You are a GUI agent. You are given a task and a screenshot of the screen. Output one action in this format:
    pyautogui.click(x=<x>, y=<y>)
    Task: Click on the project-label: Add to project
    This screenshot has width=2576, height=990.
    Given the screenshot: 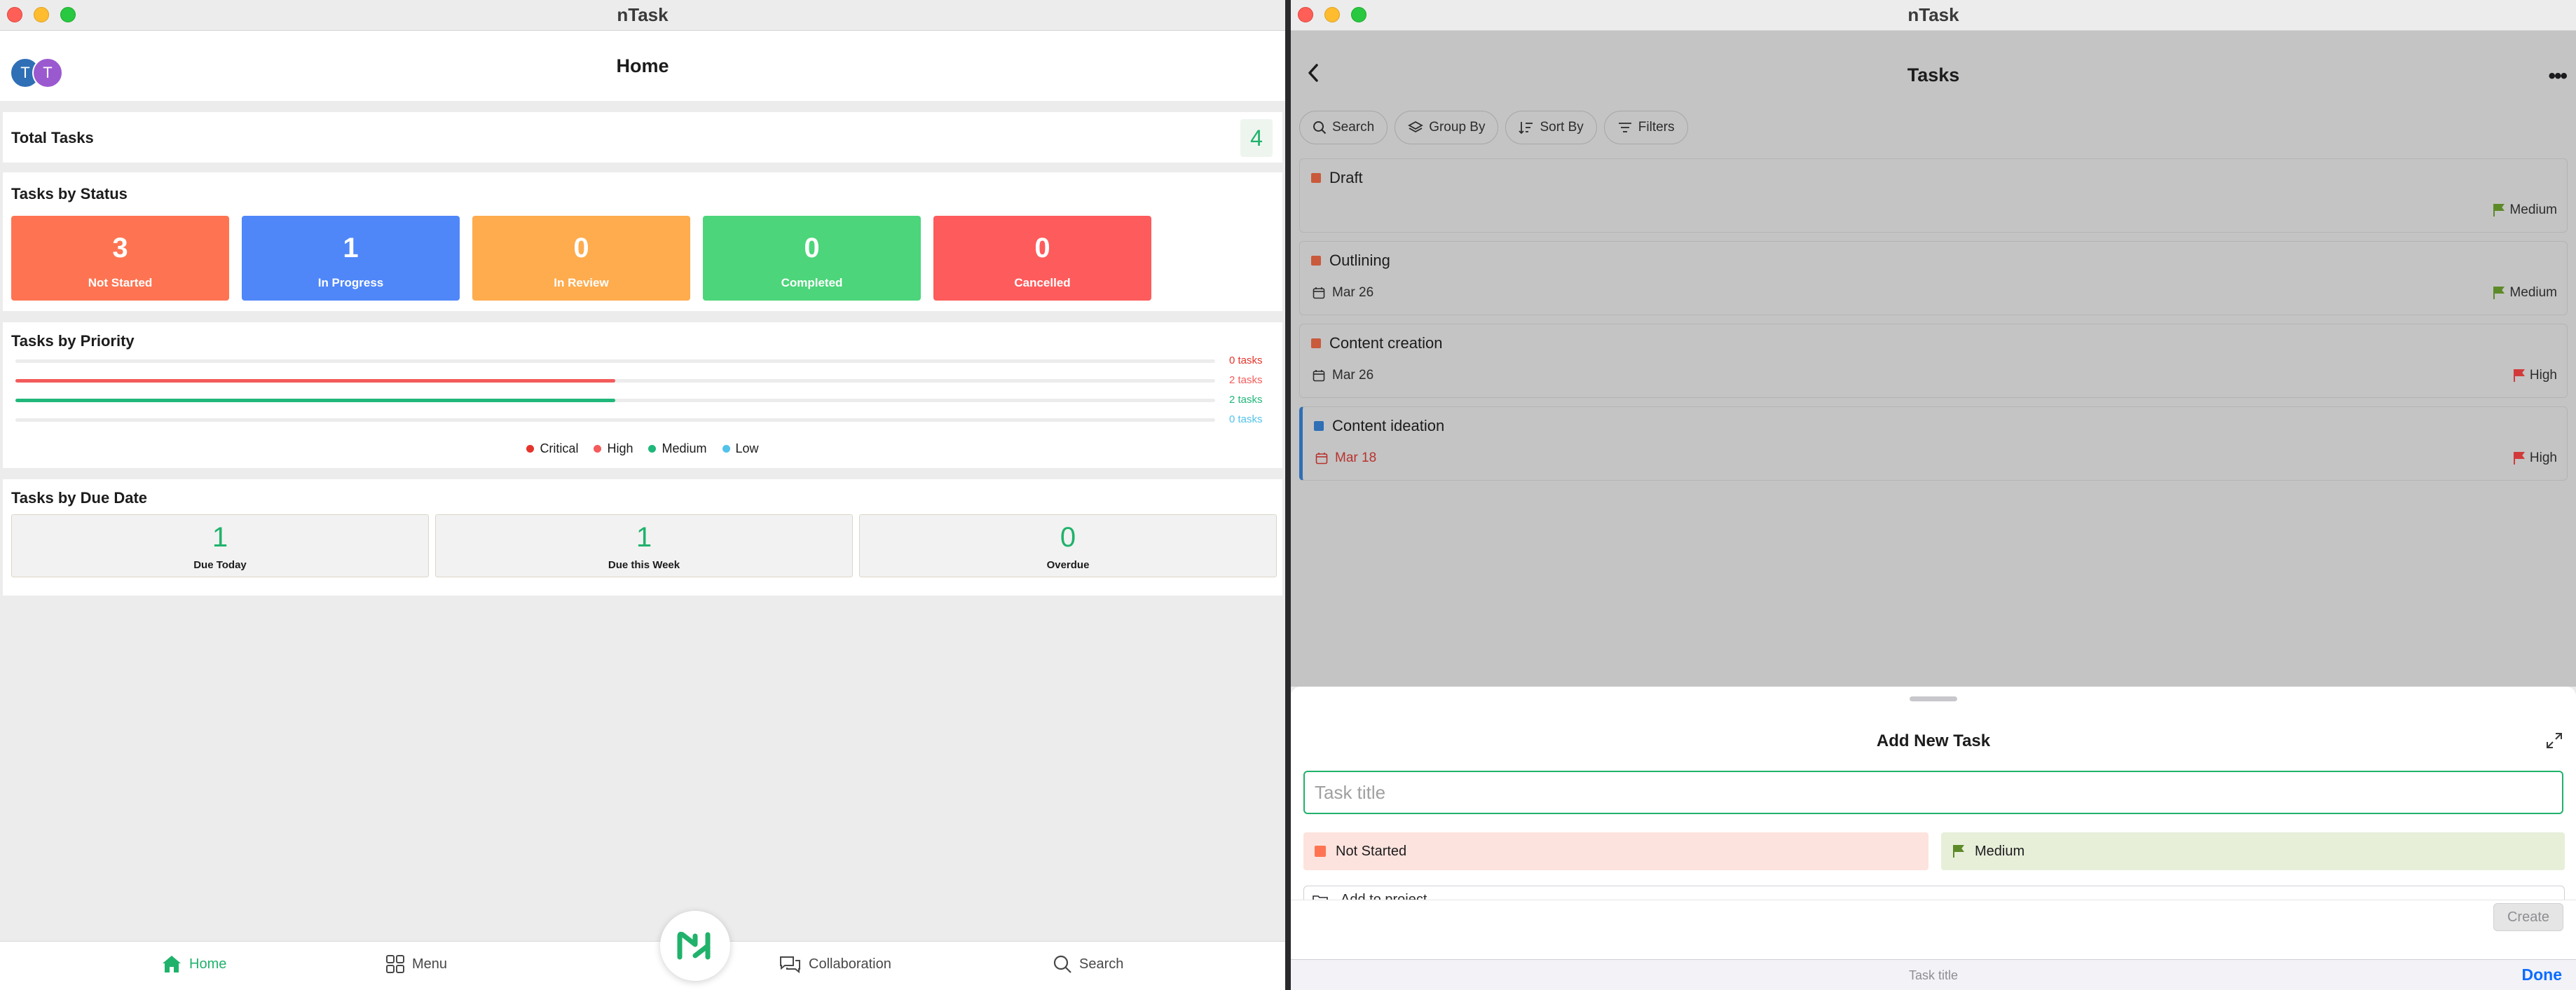 What is the action you would take?
    pyautogui.click(x=1384, y=896)
    